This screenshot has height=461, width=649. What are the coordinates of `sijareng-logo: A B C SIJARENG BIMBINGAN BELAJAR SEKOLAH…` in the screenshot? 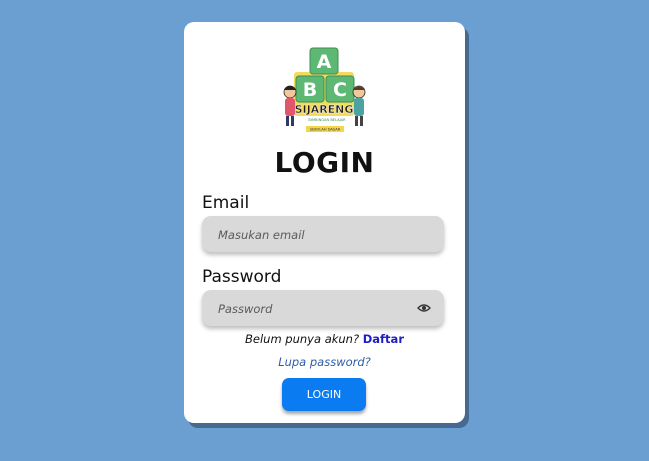 It's located at (324, 89).